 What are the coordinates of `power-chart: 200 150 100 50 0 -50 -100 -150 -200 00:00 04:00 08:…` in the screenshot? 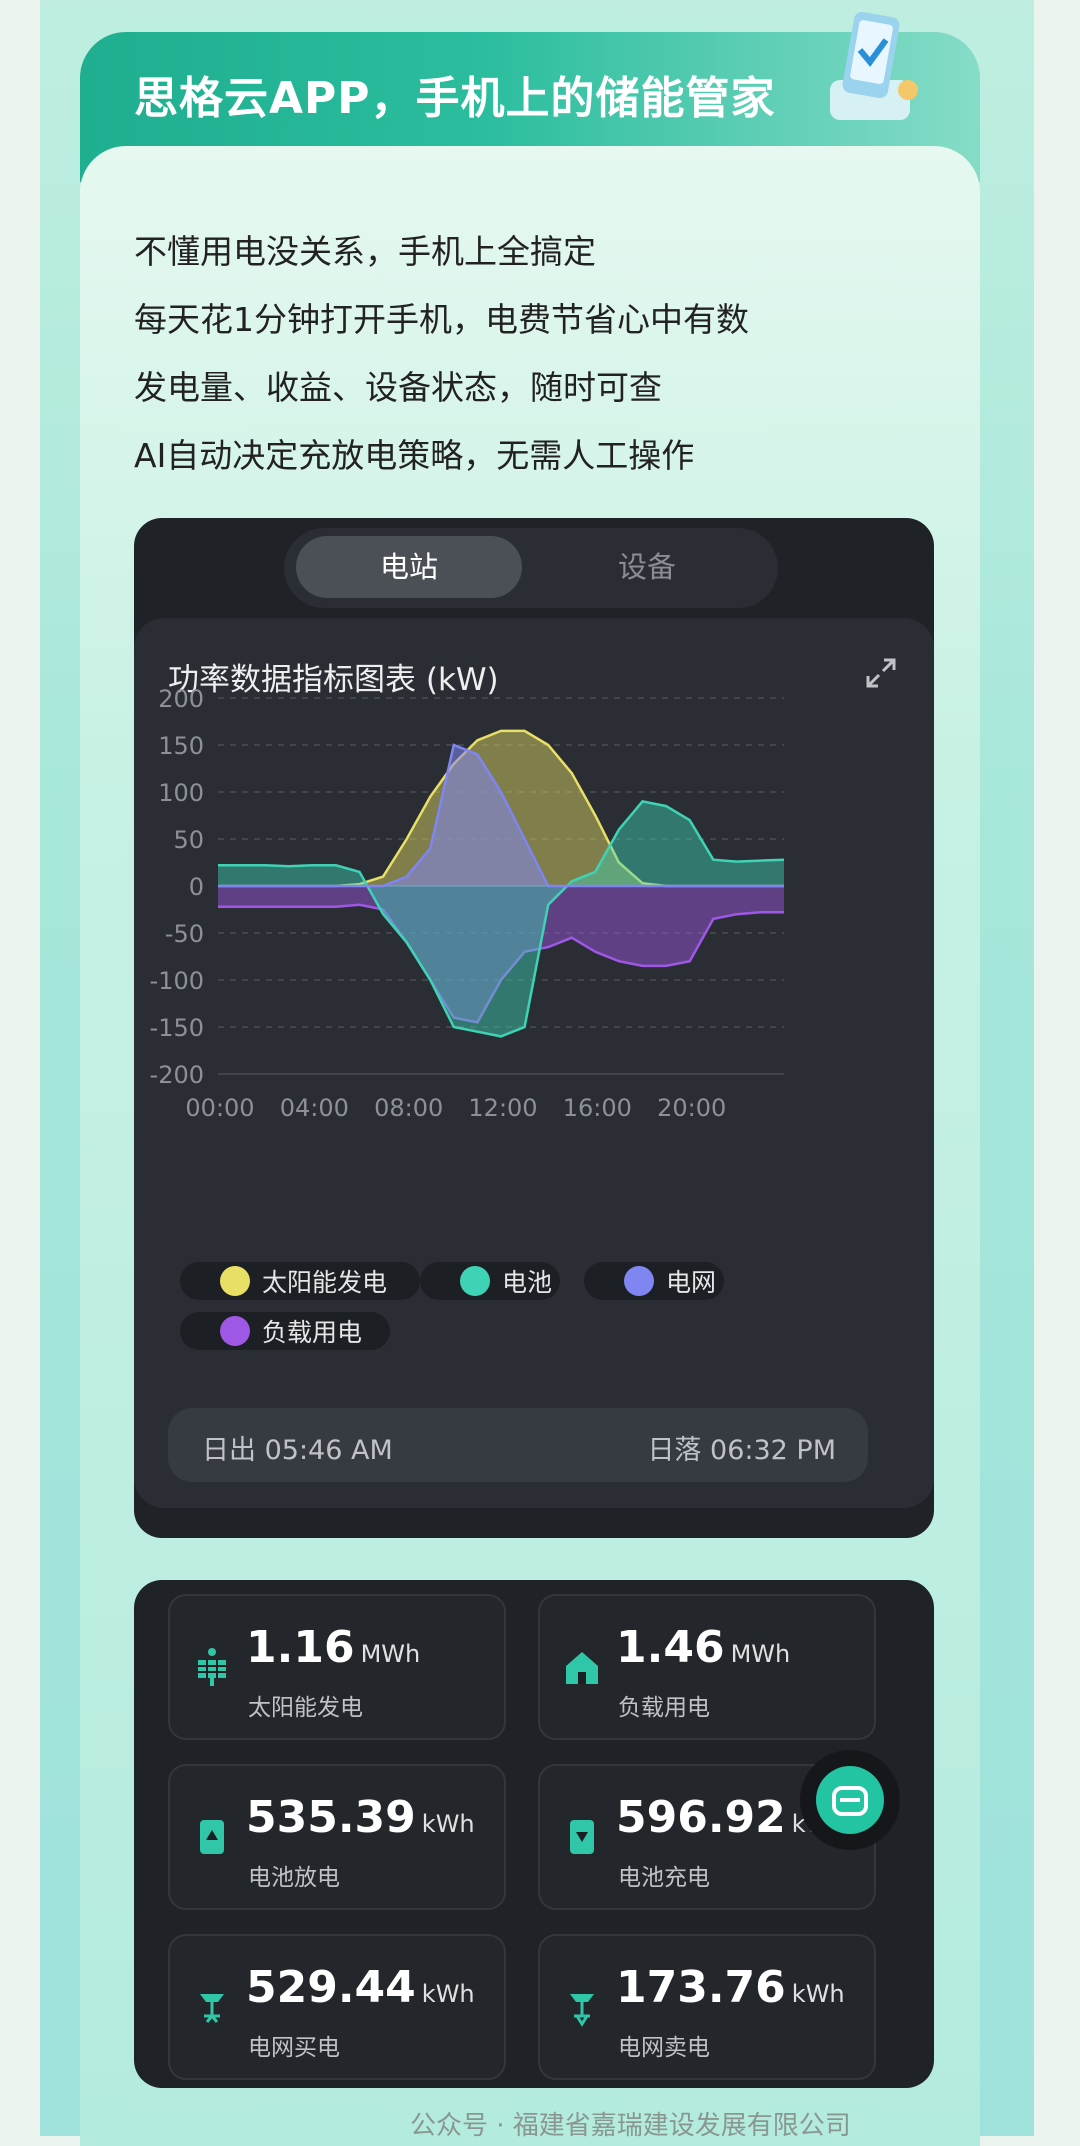 It's located at (467, 903).